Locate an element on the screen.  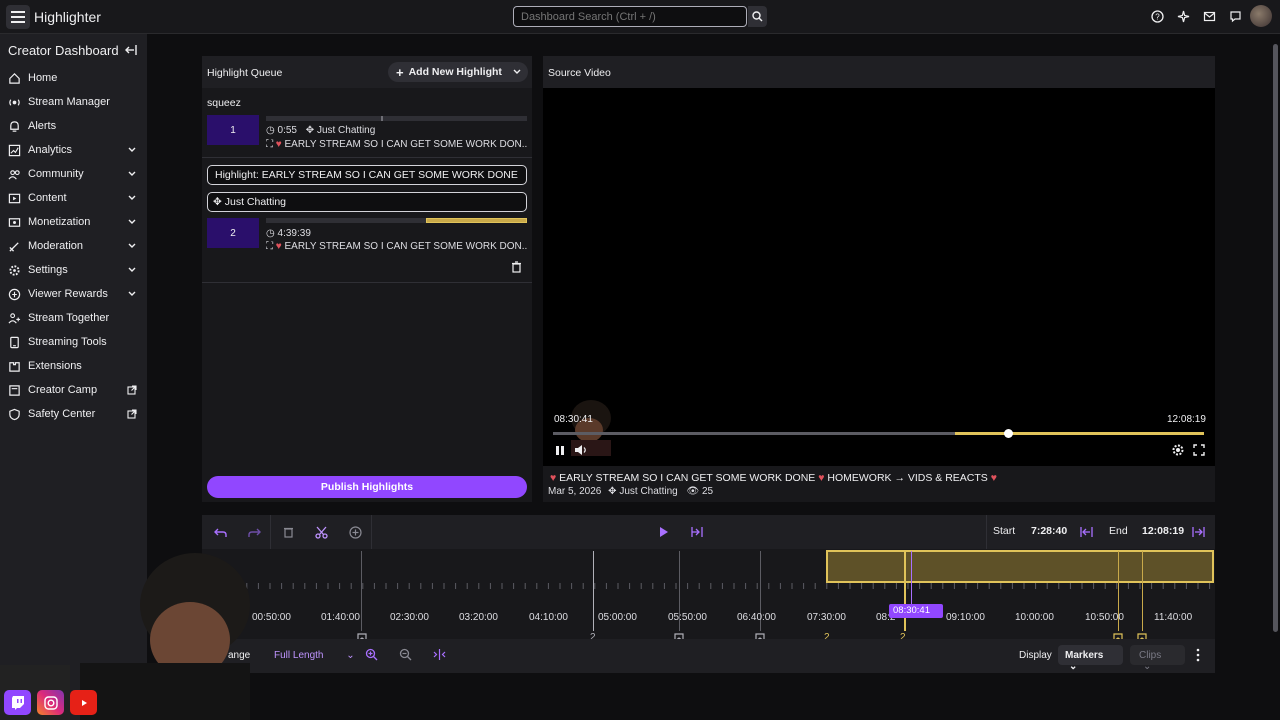
timeline-tick-label: 09:10:00 is located at coordinates (965, 617).